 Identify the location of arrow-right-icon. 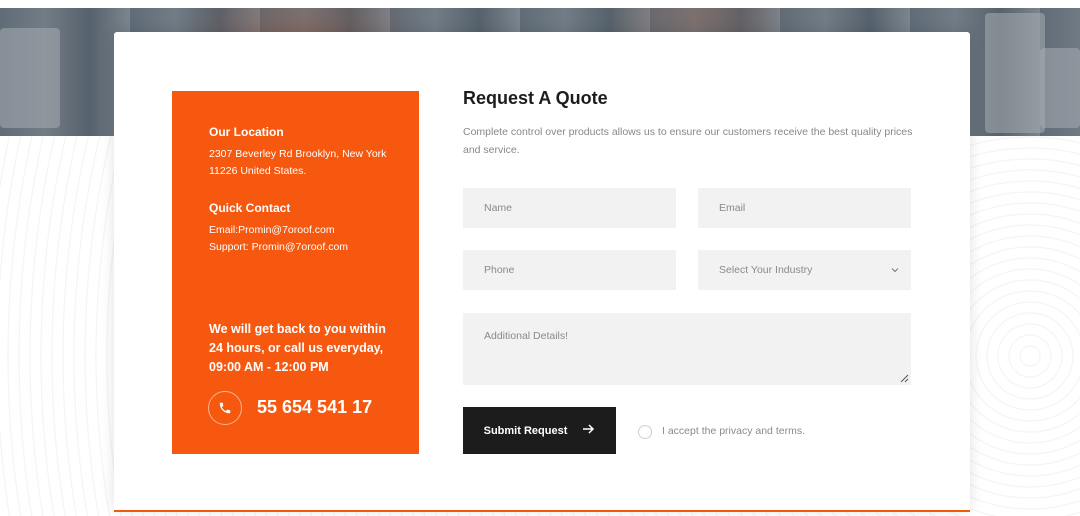
(589, 430).